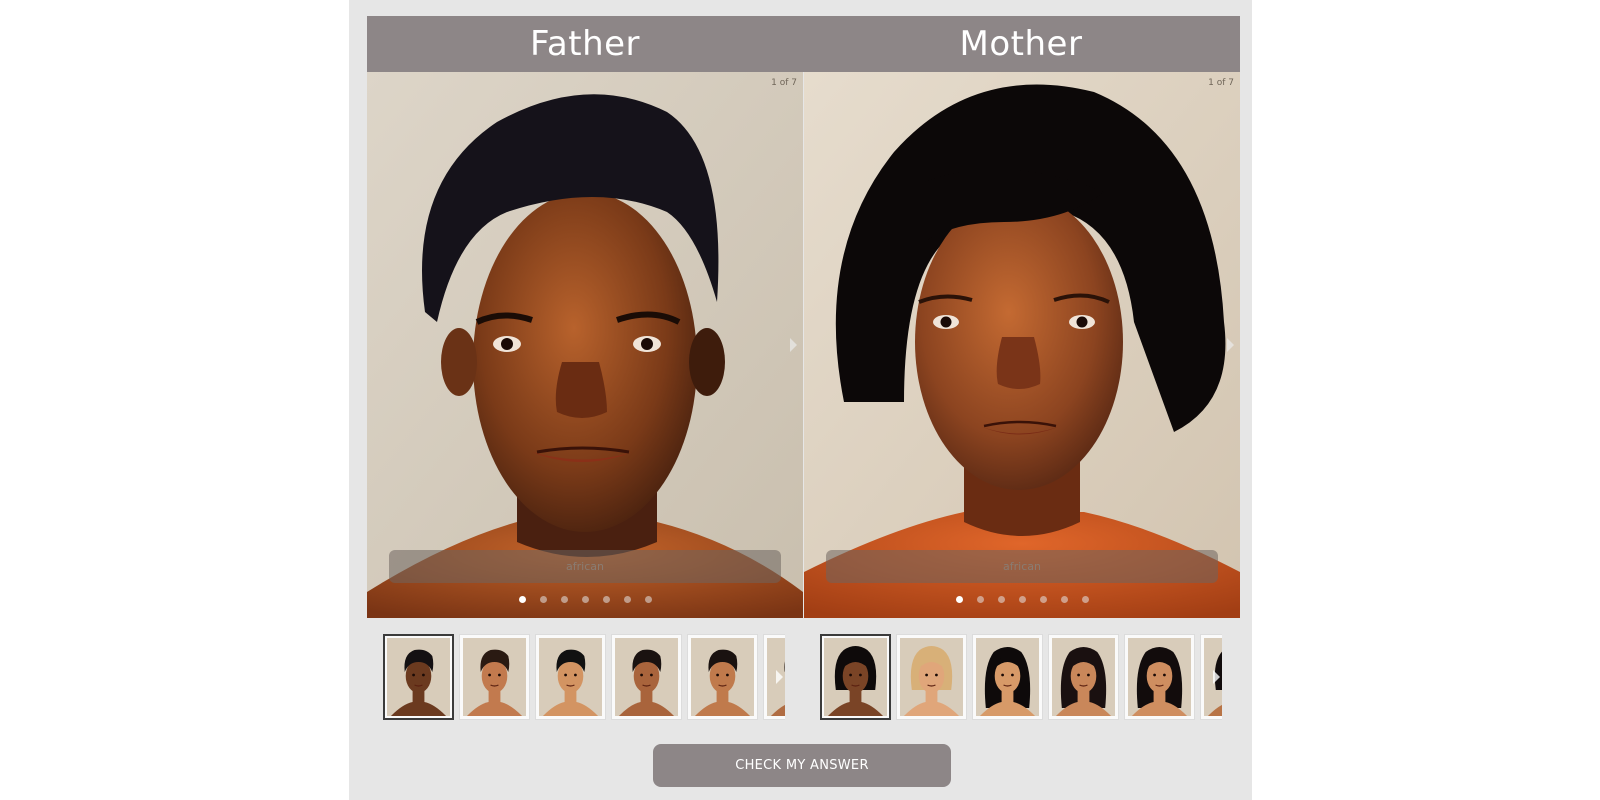  What do you see at coordinates (1216, 677) in the screenshot?
I see `mother-strip-next-icon` at bounding box center [1216, 677].